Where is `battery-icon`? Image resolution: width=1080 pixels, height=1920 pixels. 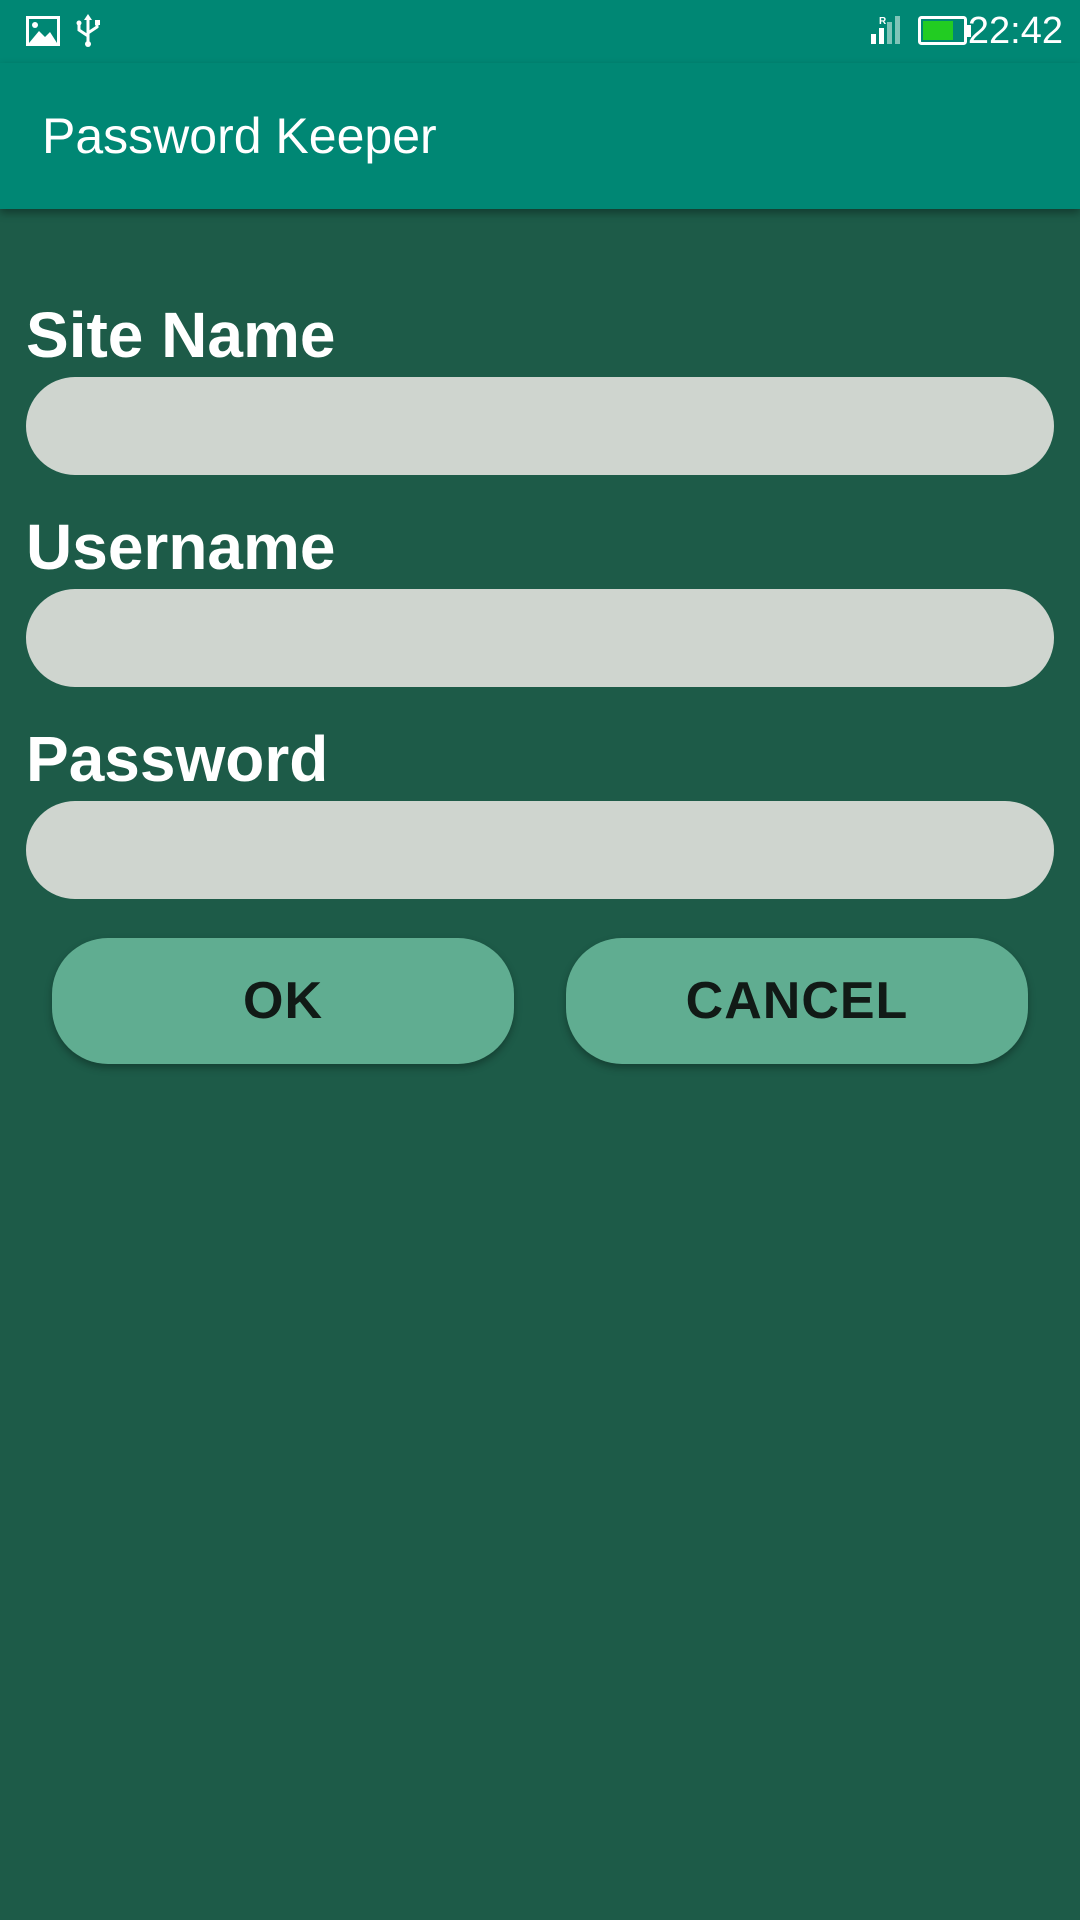
battery-icon is located at coordinates (944, 30).